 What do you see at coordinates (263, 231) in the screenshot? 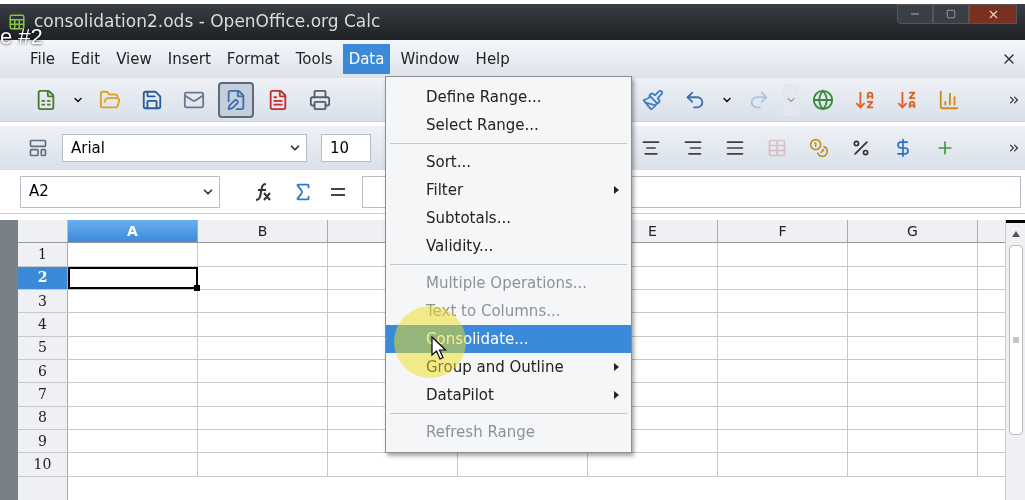
I see `column-header: B` at bounding box center [263, 231].